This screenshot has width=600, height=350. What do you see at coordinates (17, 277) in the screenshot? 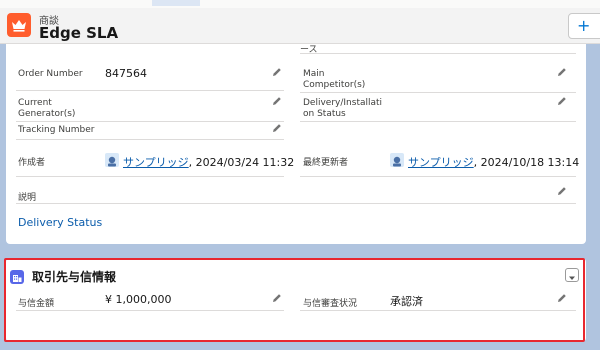
I see `account-credit-icon` at bounding box center [17, 277].